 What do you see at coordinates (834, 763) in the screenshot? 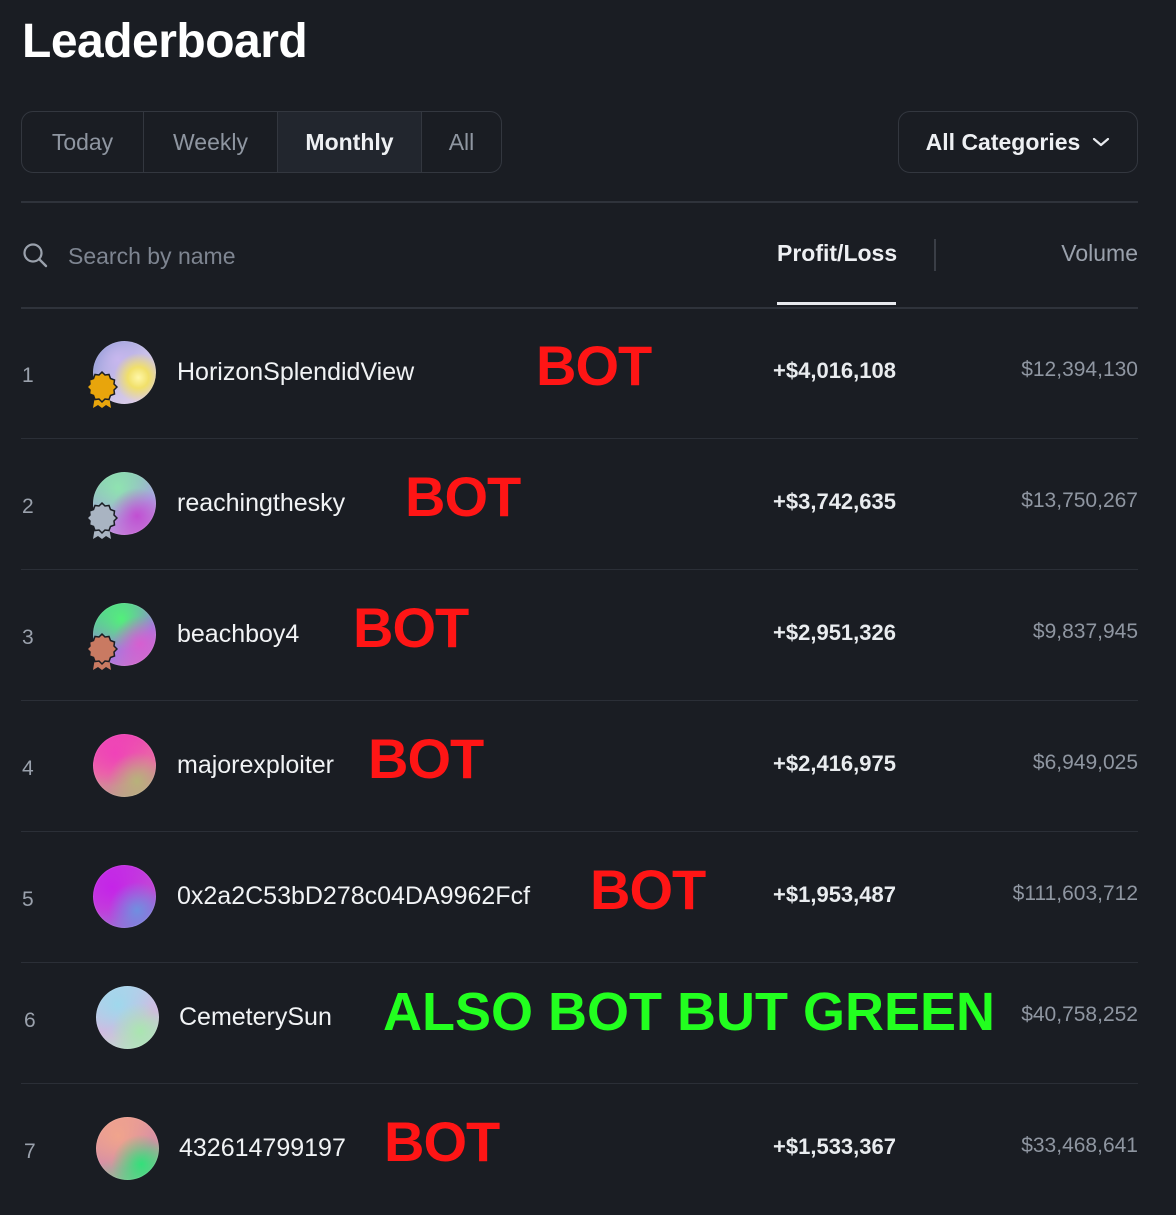
I see `profit-loss-value: +$2,416,975` at bounding box center [834, 763].